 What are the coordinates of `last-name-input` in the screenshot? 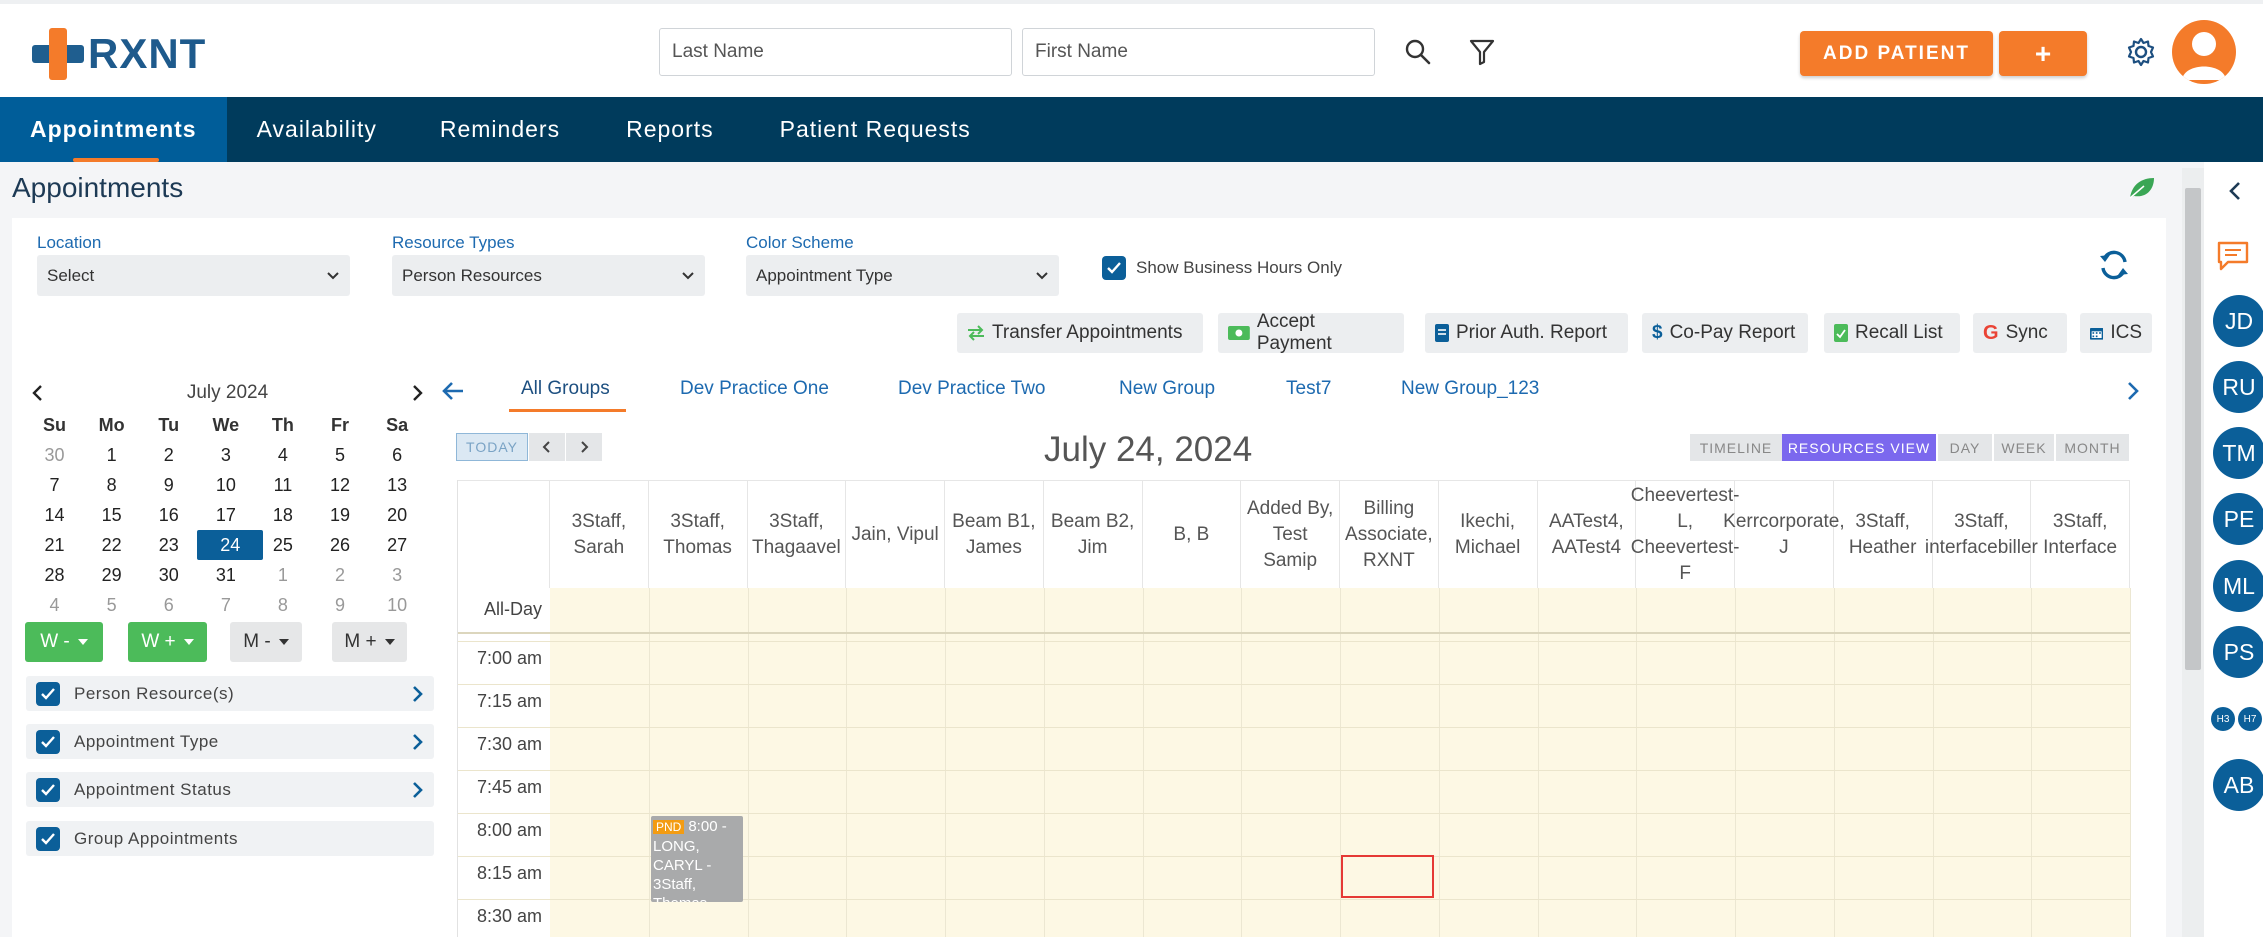 It's located at (835, 52).